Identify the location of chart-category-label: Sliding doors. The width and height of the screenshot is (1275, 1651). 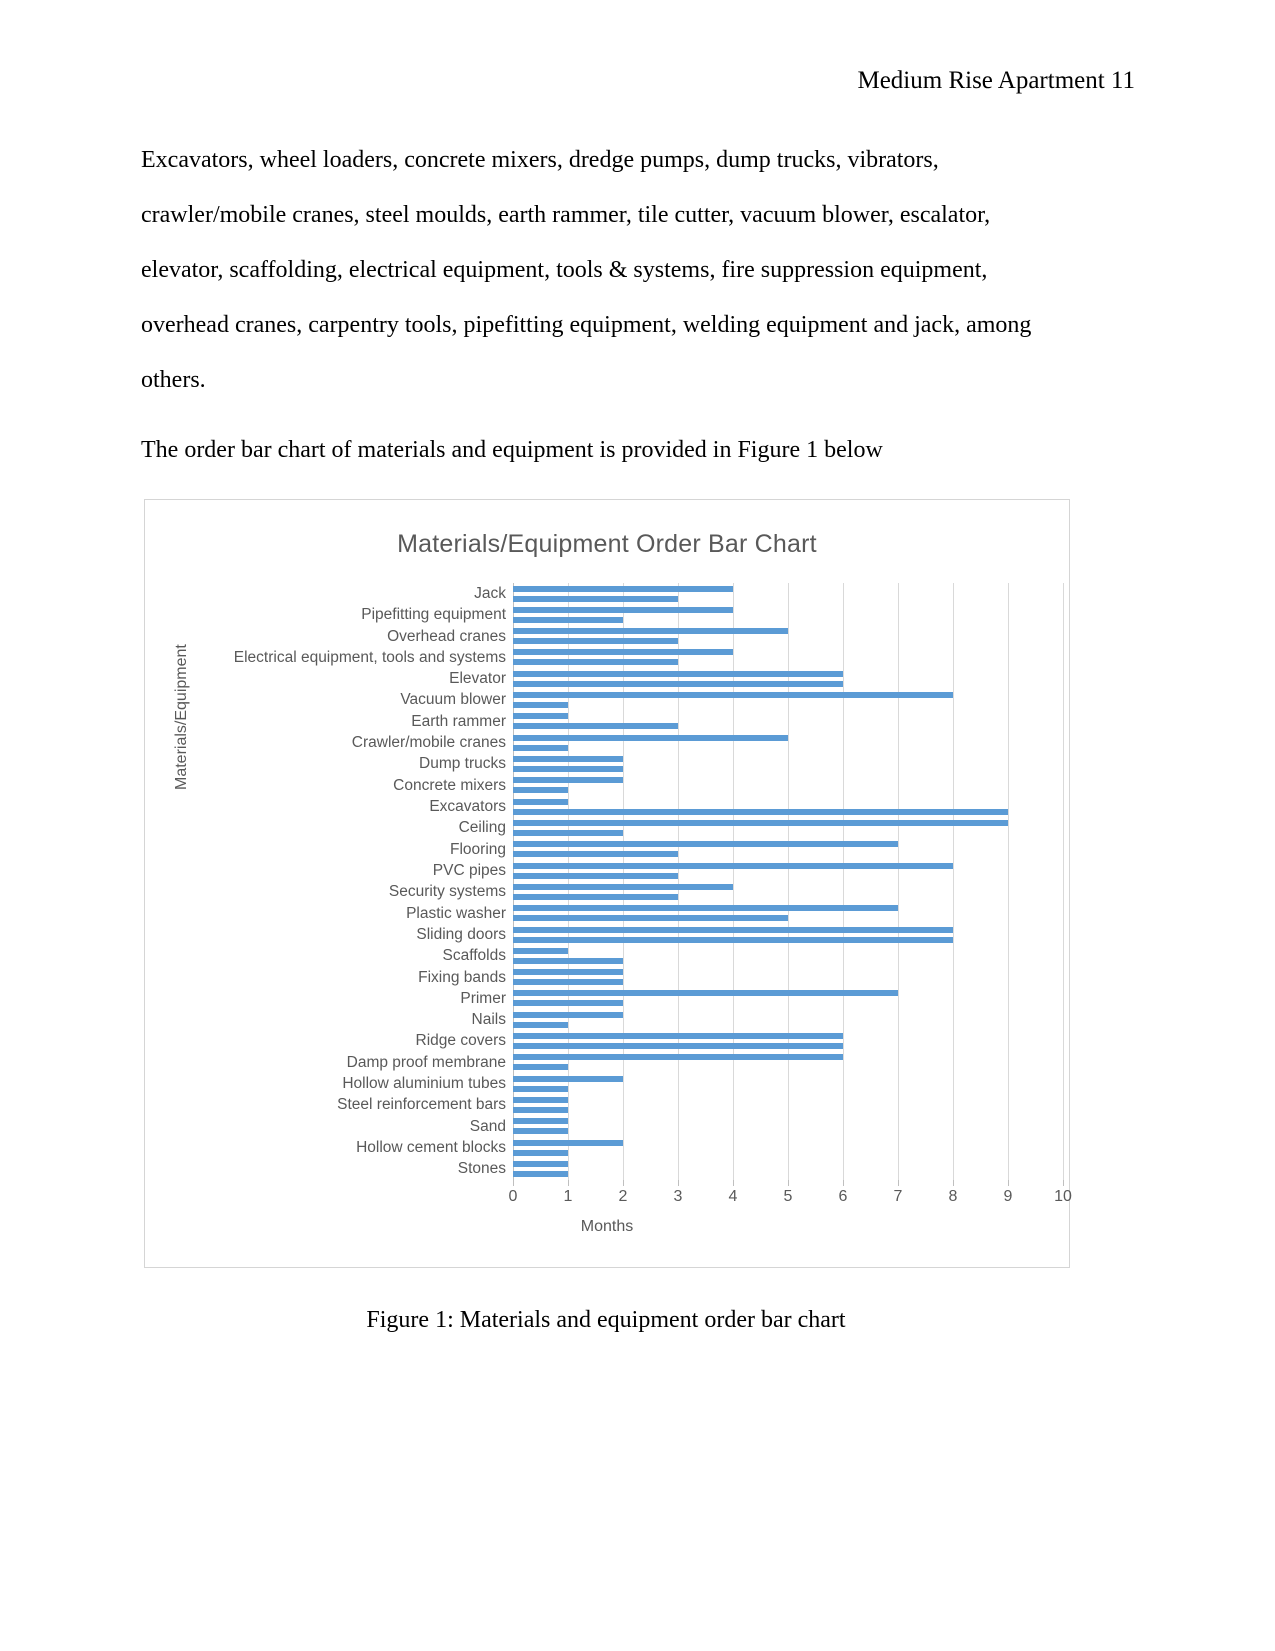
(461, 934).